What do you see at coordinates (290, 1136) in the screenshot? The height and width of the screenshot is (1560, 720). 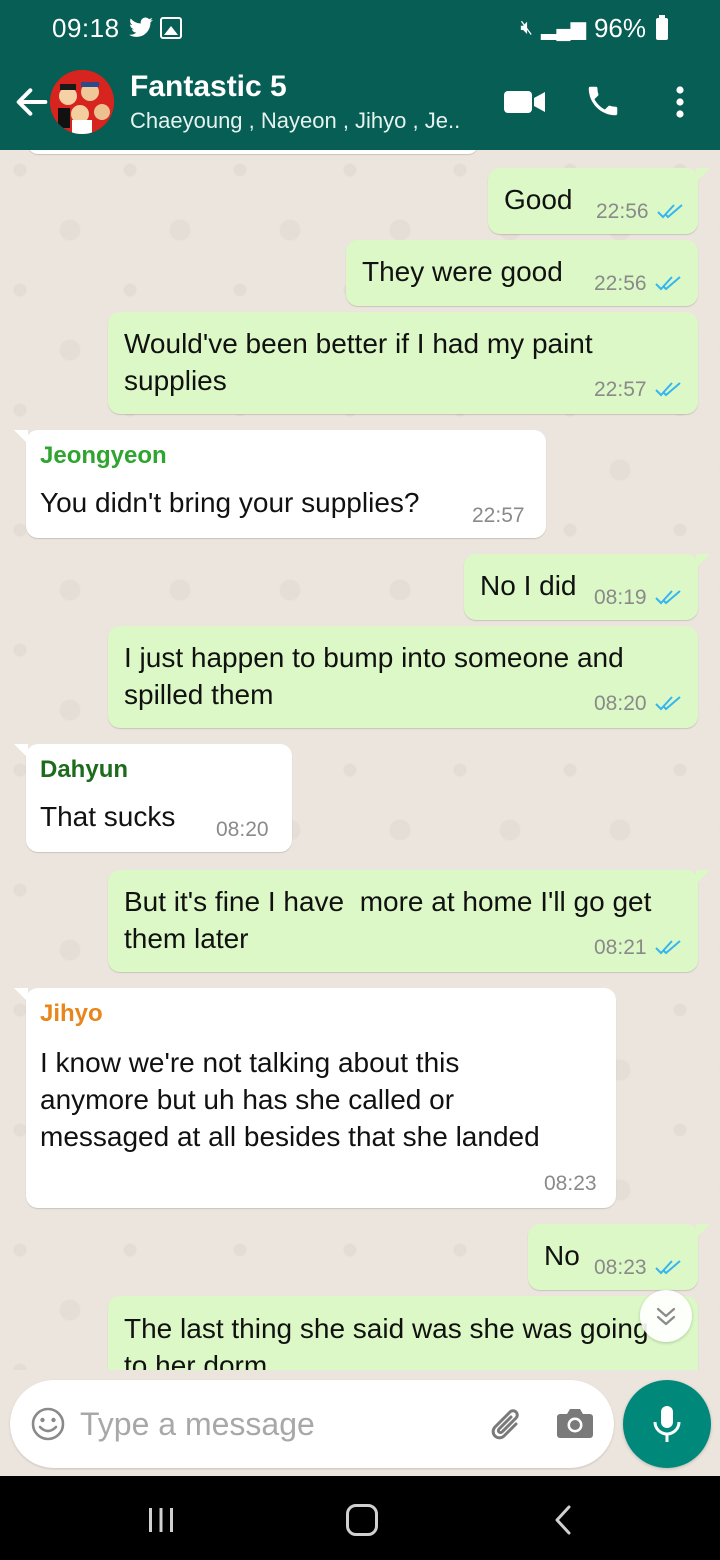 I see `message-text-line: messaged at all besides that she landed` at bounding box center [290, 1136].